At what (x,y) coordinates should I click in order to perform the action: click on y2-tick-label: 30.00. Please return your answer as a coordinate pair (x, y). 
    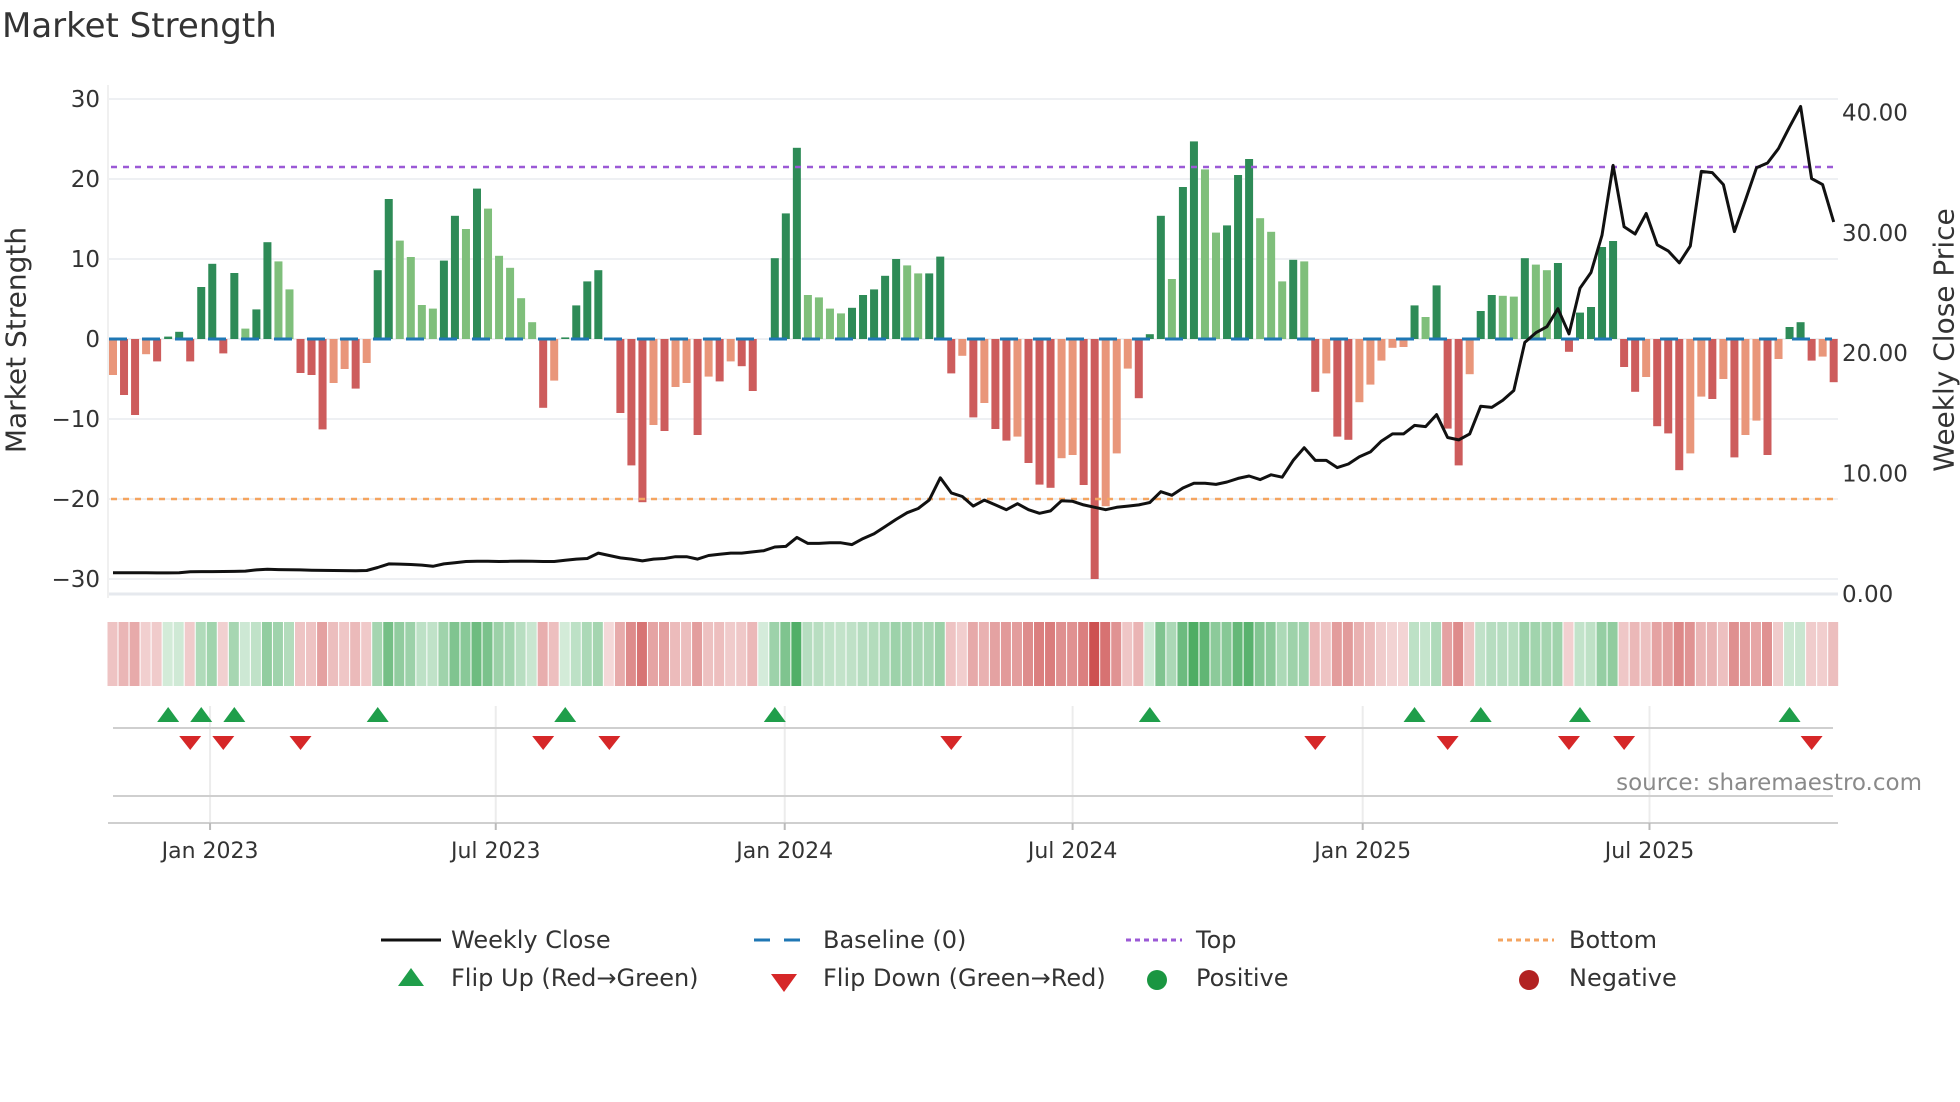
    Looking at the image, I should click on (1875, 234).